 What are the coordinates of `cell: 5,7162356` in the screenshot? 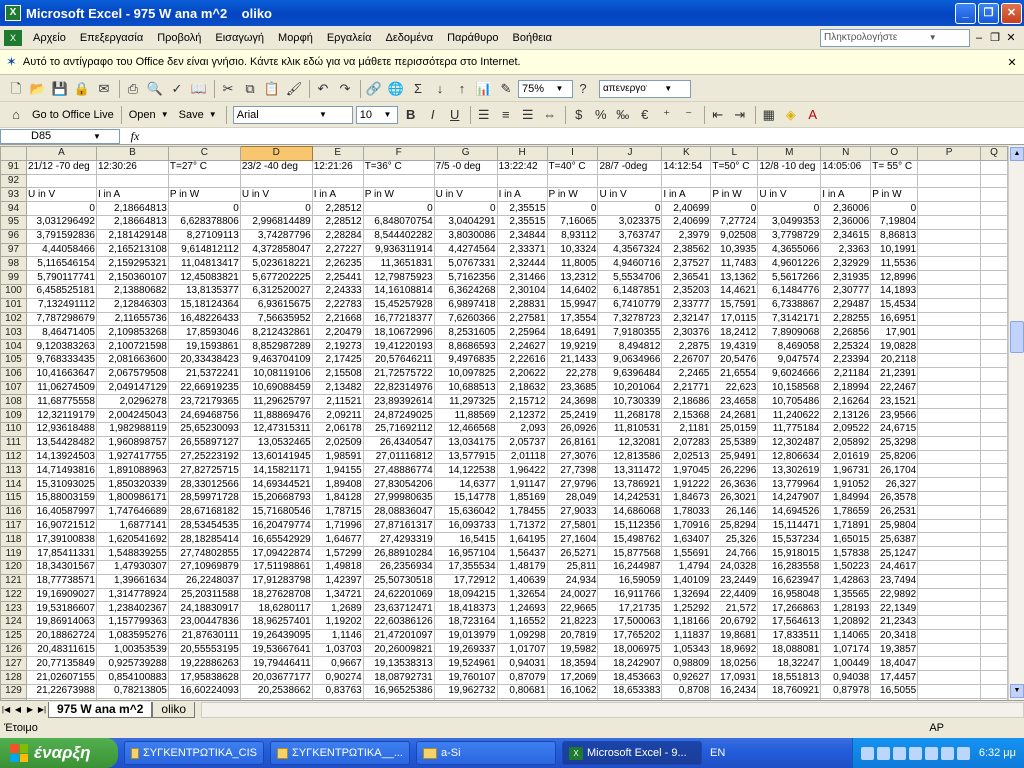 It's located at (465, 277).